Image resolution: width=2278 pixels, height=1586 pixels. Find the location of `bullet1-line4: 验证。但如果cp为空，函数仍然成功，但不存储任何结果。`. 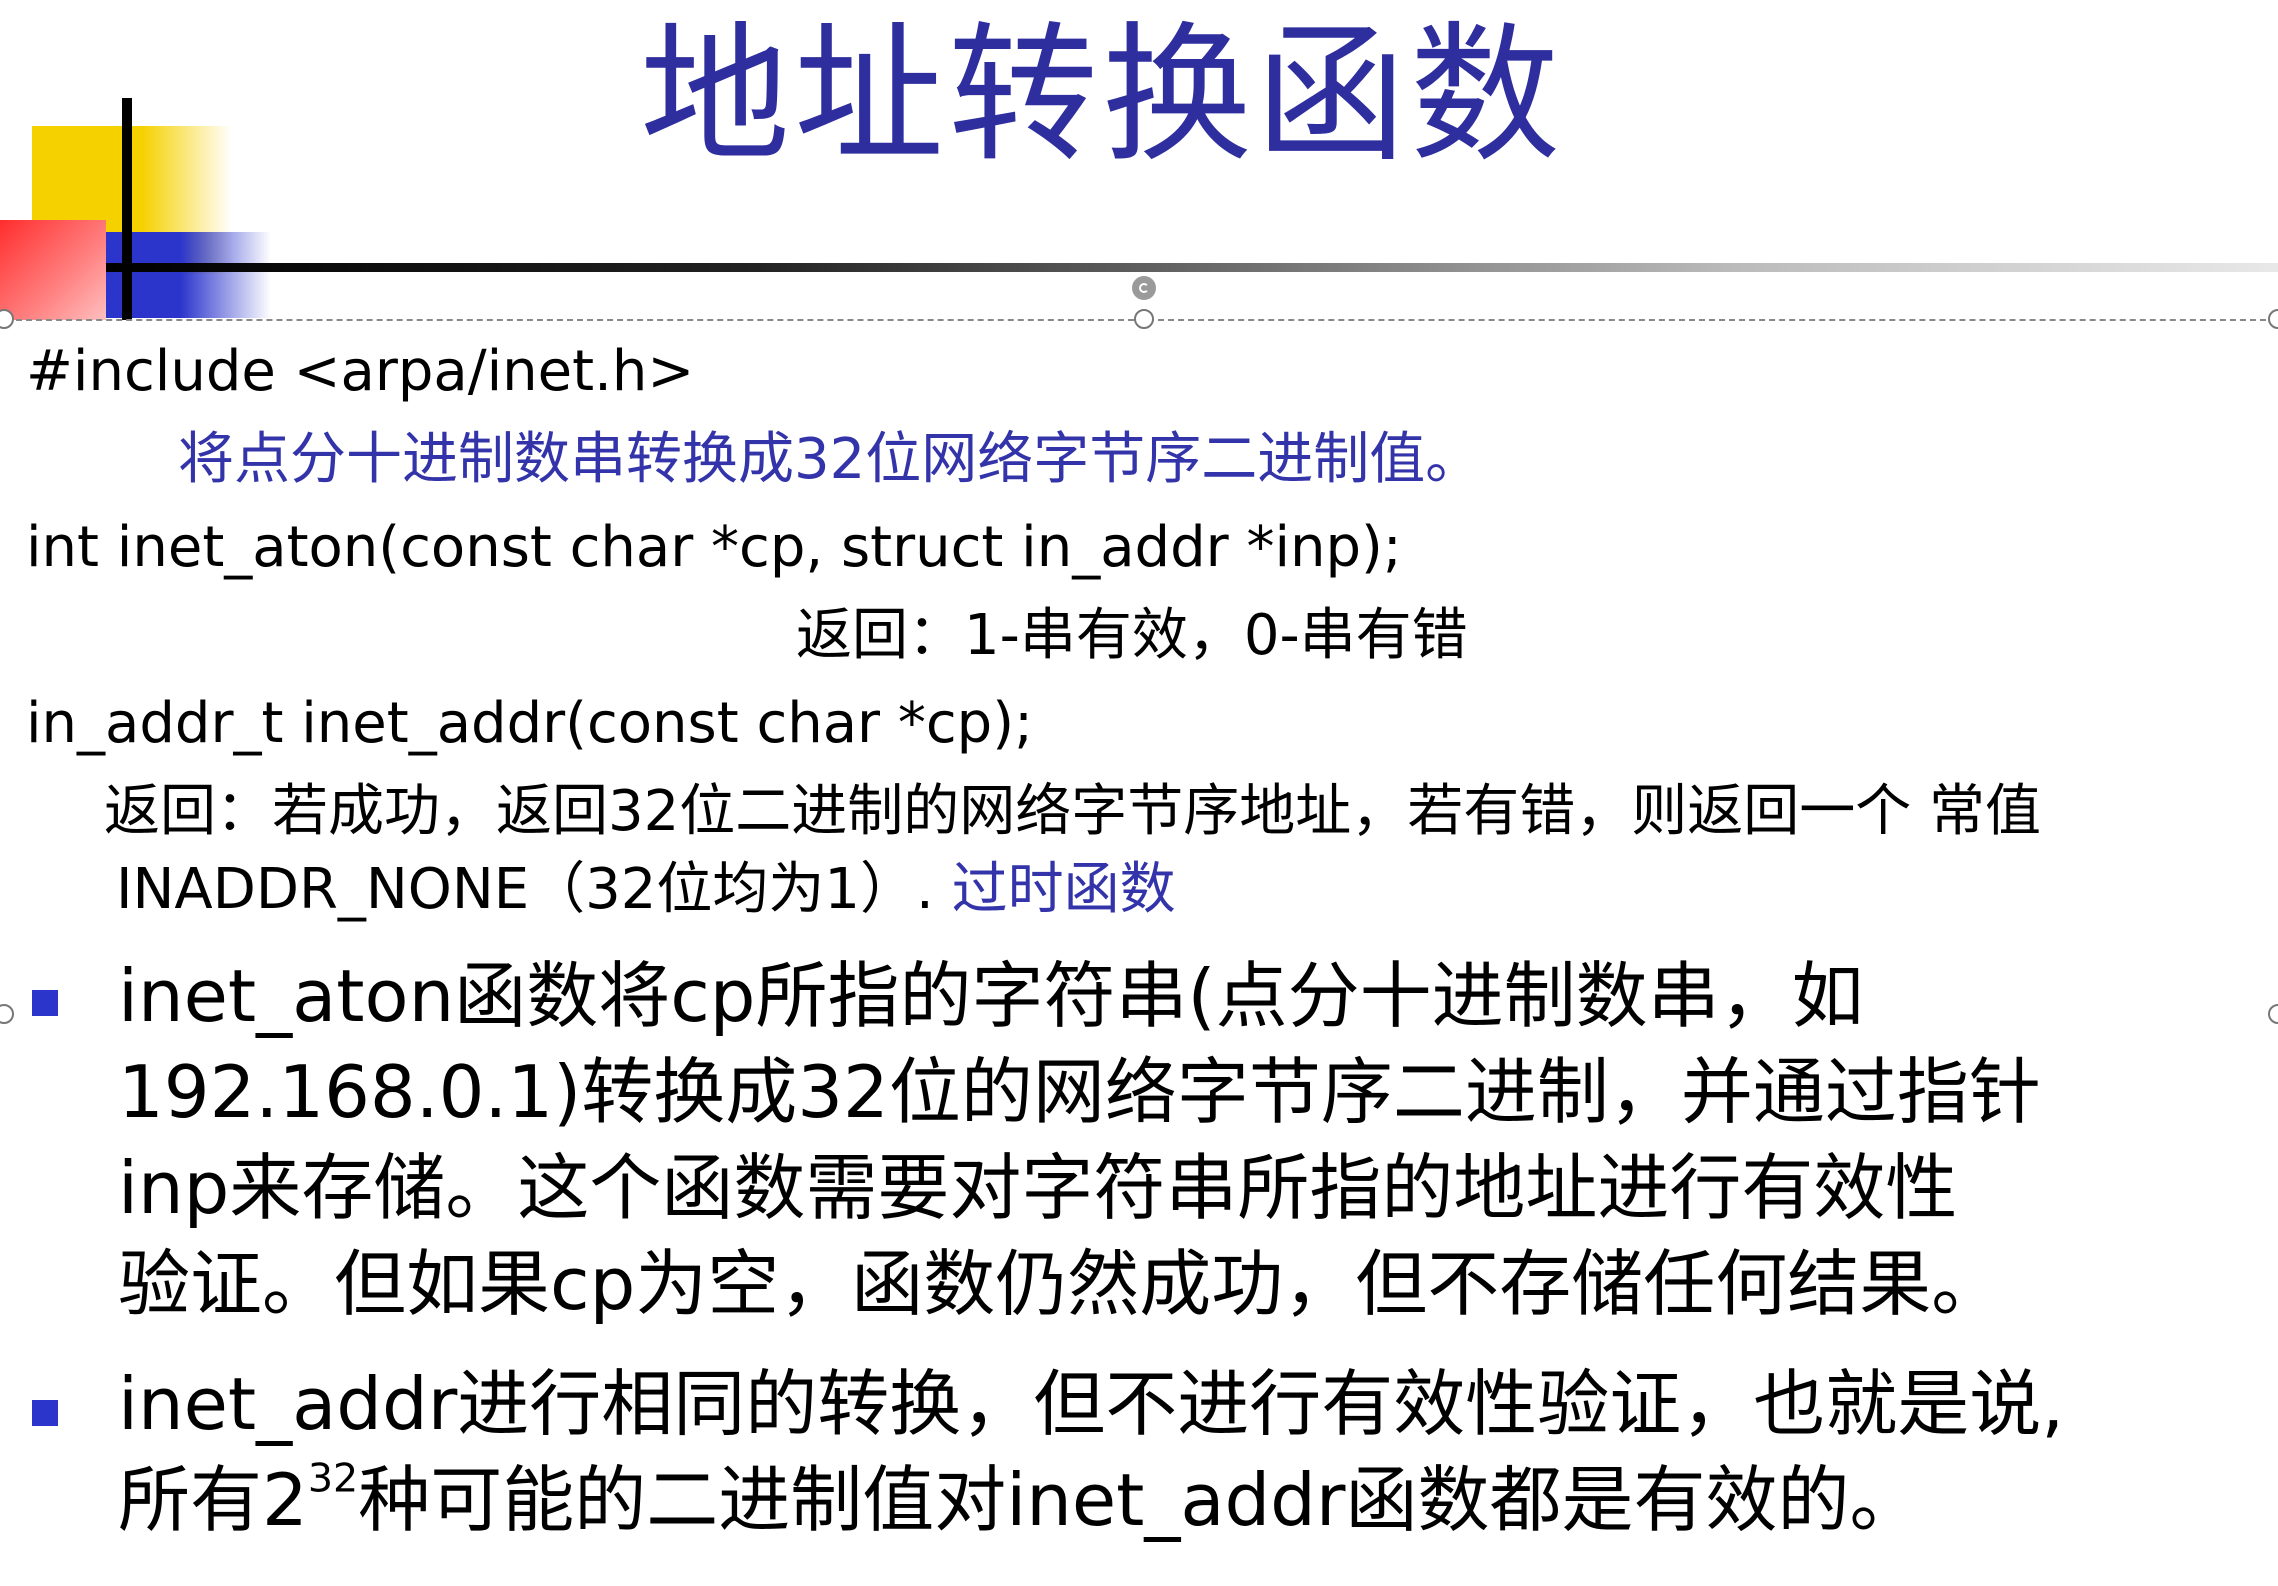

bullet1-line4: 验证。但如果cp为空，函数仍然成功，但不存储任何结果。 is located at coordinates (1061, 1284).